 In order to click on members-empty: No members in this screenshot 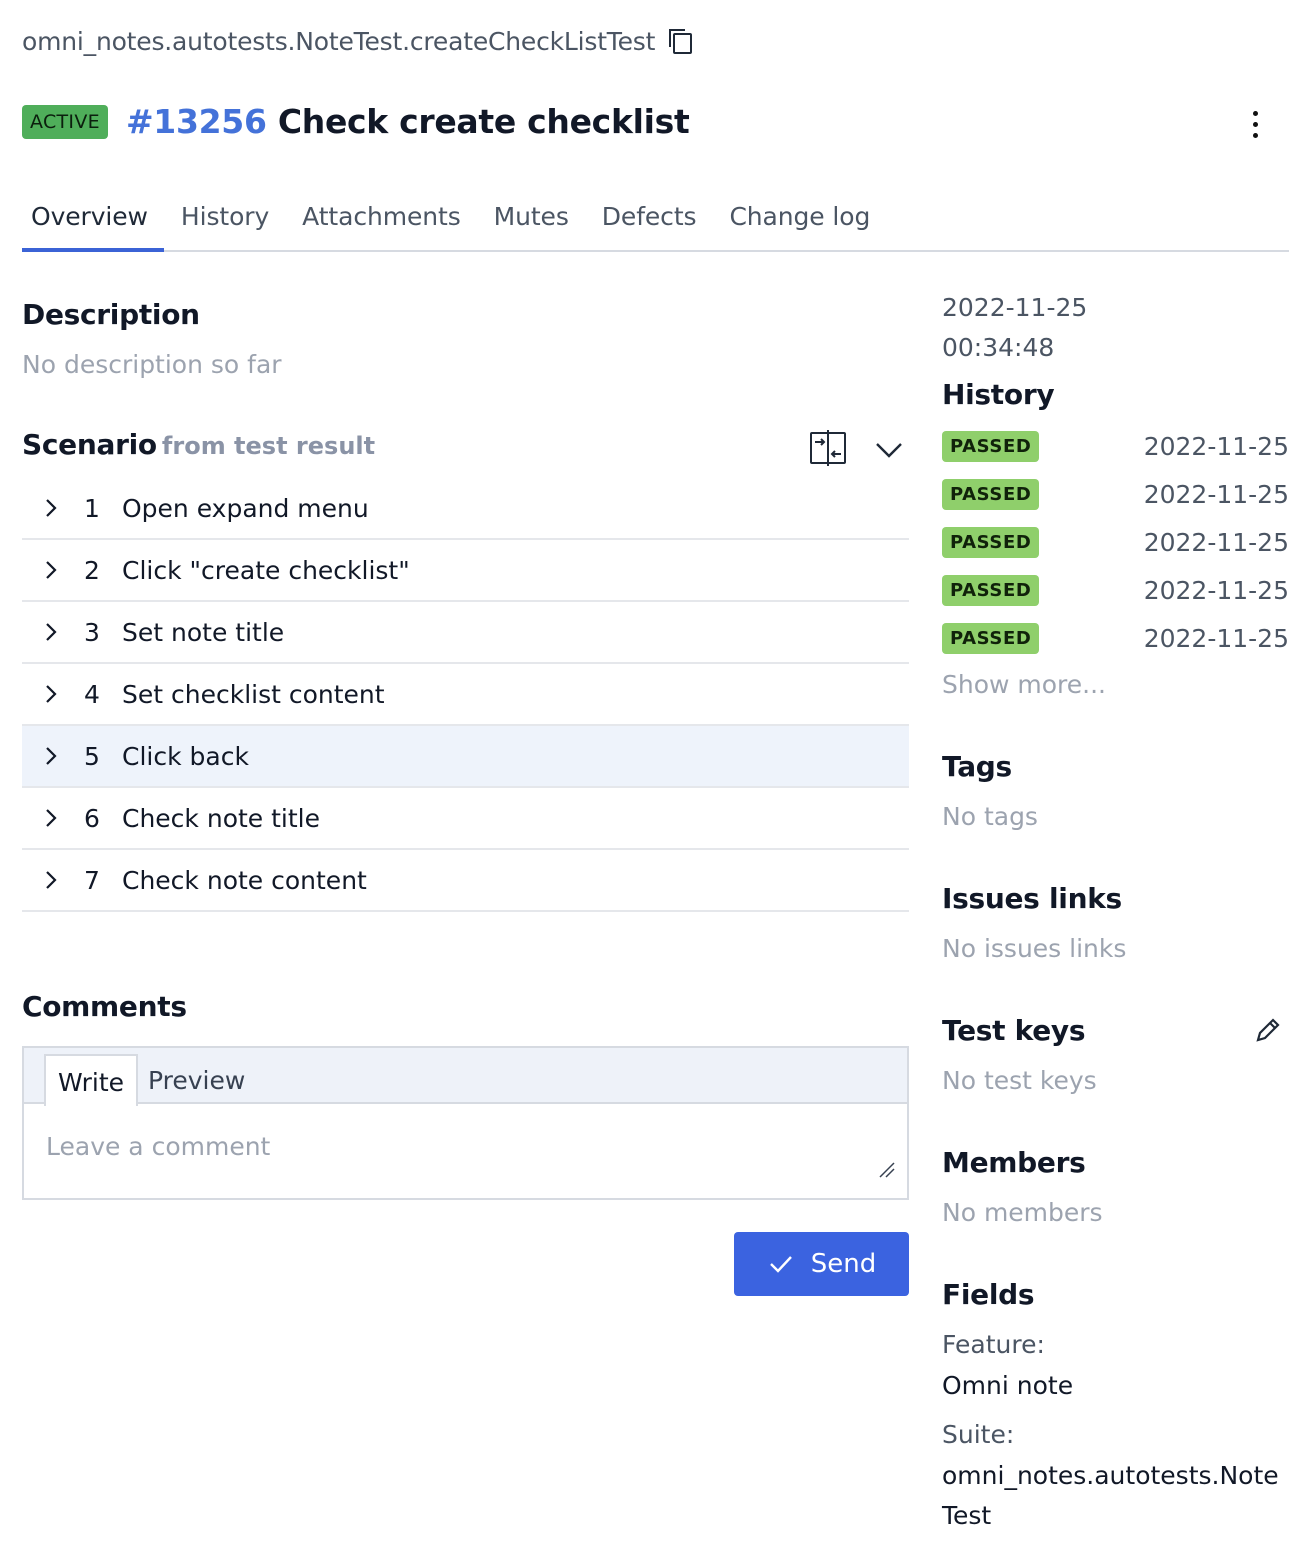, I will do `click(1022, 1212)`.